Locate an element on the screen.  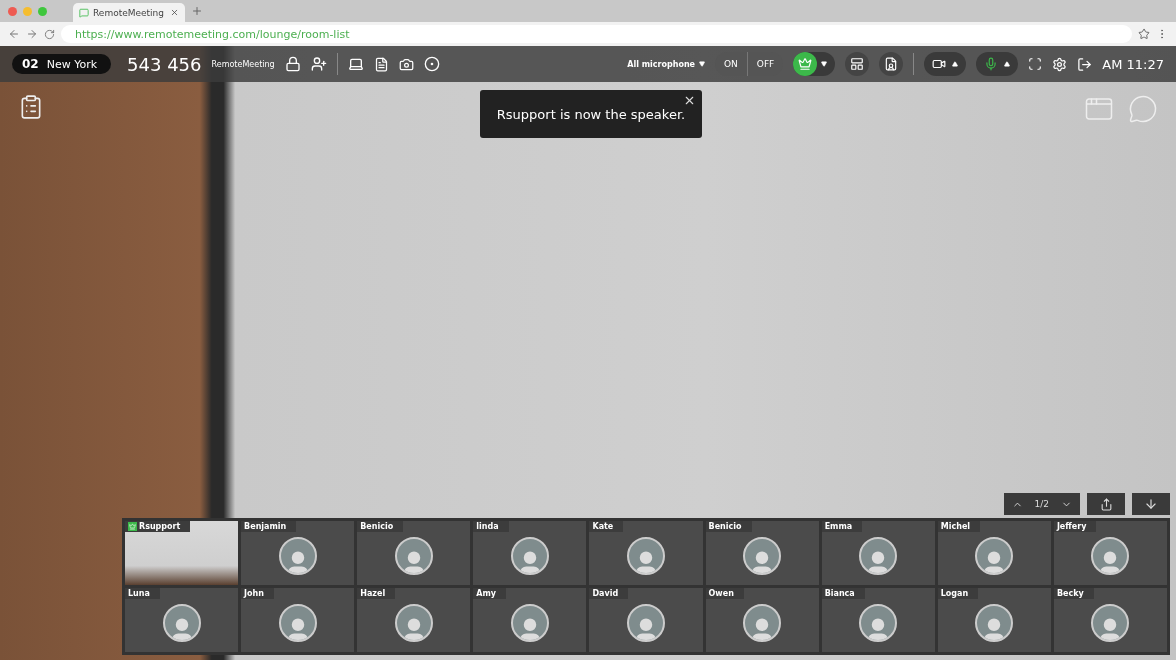
participant-tile: Amy is located at coordinates (530, 620).